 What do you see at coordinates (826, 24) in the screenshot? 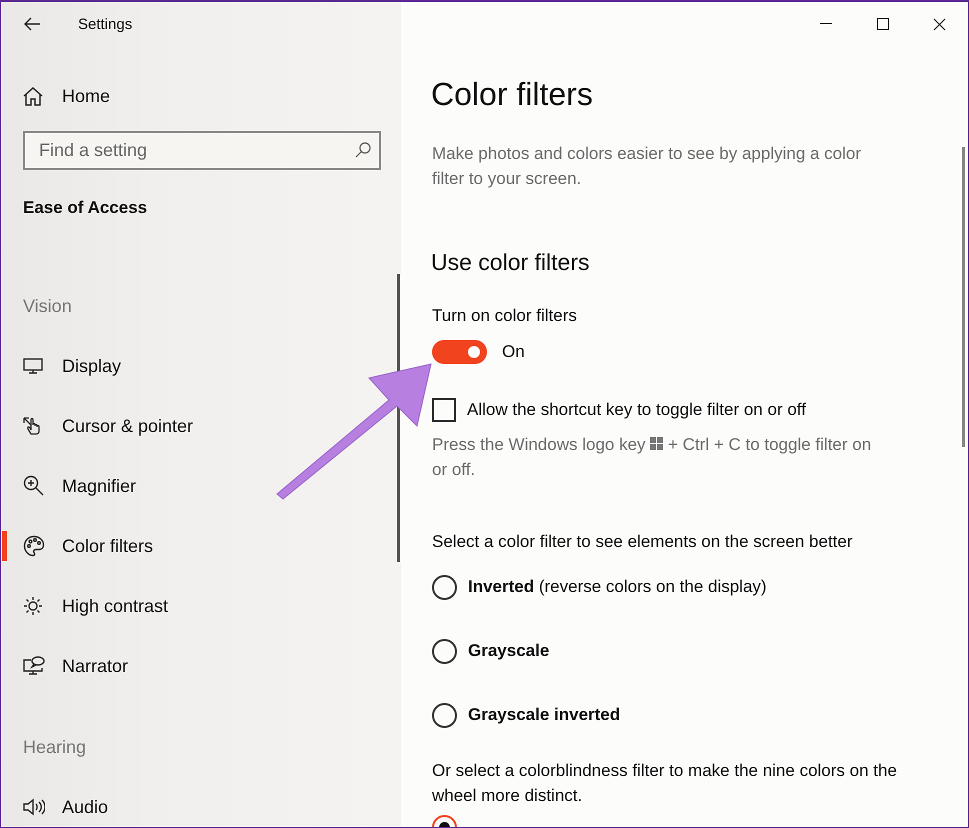
I see `minimize-icon` at bounding box center [826, 24].